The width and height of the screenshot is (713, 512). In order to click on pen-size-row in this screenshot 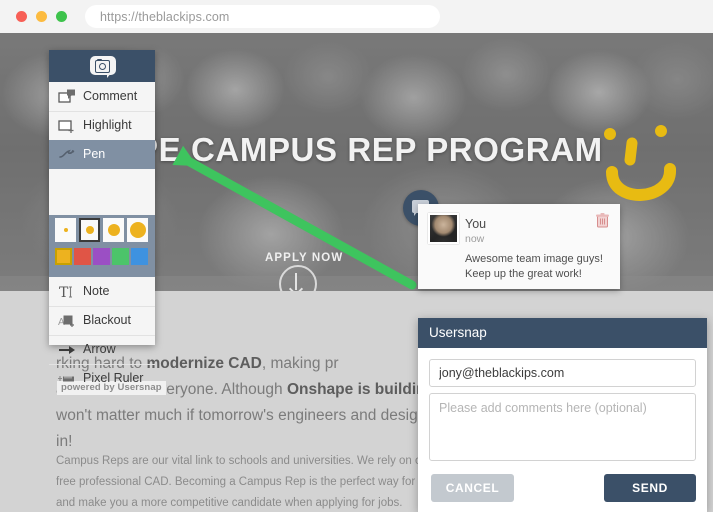, I will do `click(102, 231)`.